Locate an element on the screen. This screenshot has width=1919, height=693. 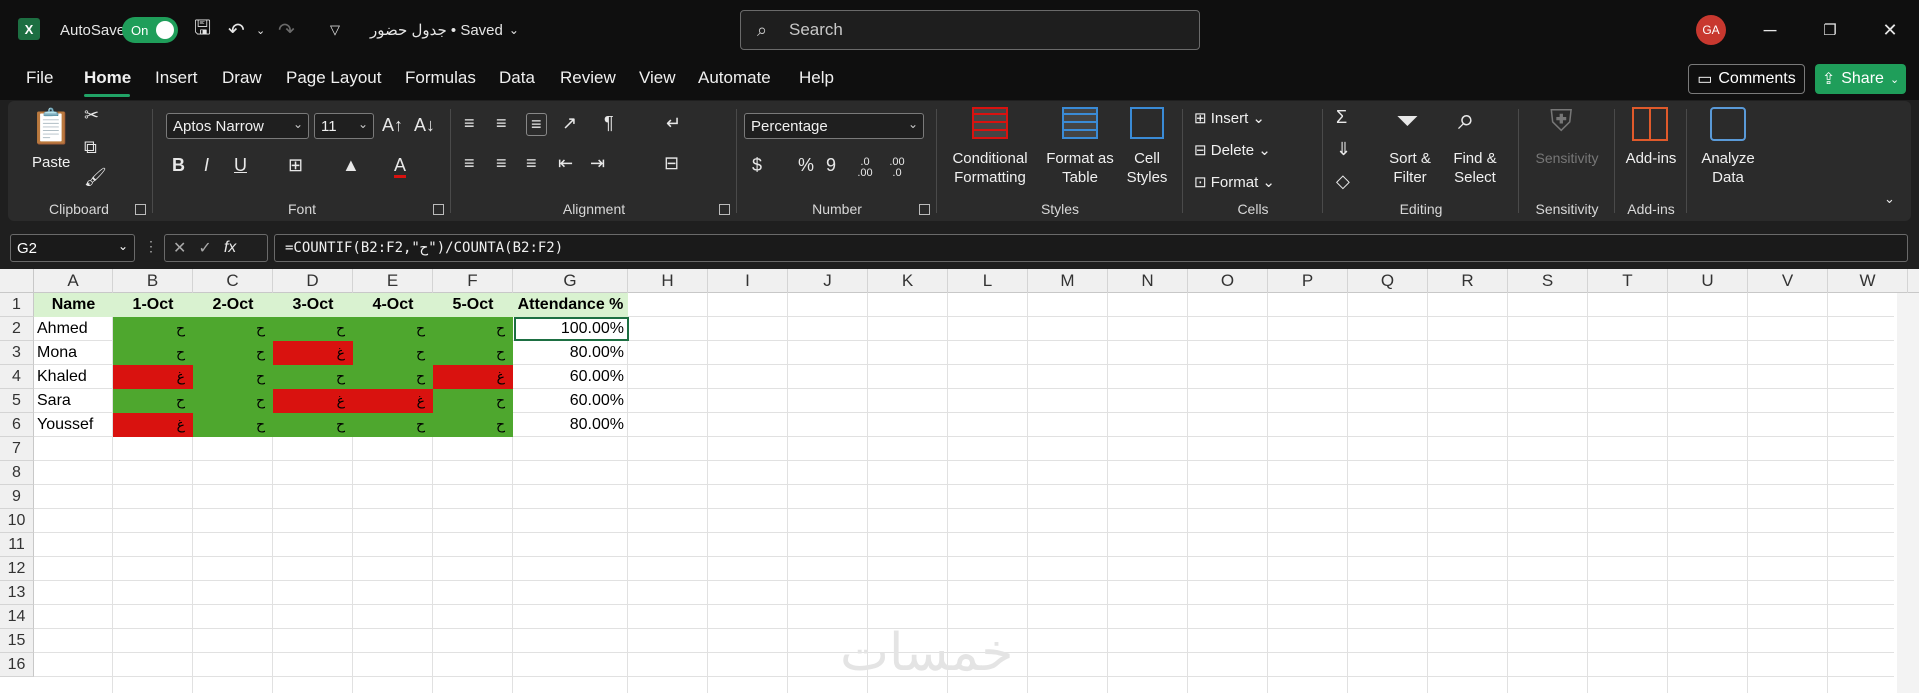
formula-input: =COUNTIF(B2:F2,"ح")/COUNTA(B2:F2) is located at coordinates (1091, 248).